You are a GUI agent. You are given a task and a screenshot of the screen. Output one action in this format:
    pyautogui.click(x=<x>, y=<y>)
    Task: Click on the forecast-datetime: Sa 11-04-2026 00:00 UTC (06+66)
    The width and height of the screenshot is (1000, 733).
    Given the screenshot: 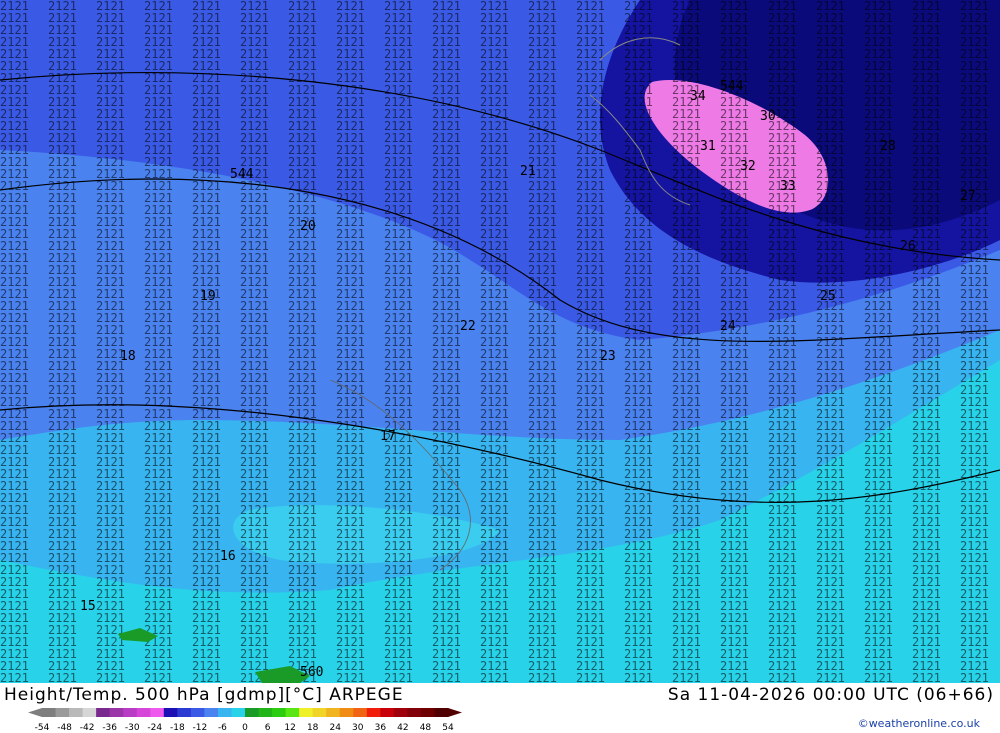 What is the action you would take?
    pyautogui.click(x=830, y=695)
    